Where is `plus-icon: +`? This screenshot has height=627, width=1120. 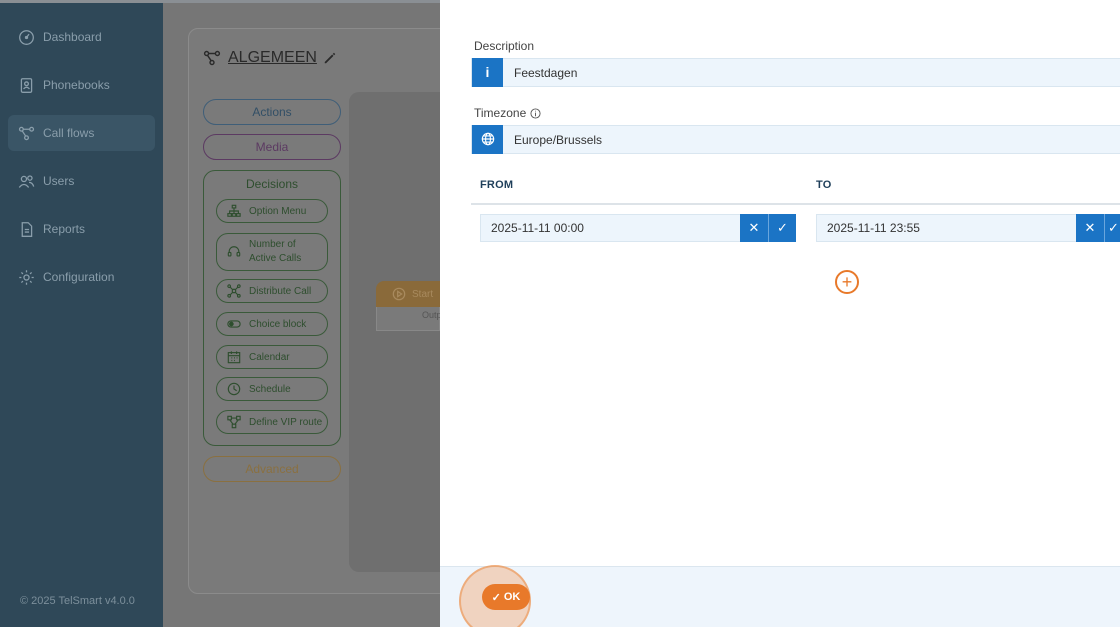 plus-icon: + is located at coordinates (847, 282).